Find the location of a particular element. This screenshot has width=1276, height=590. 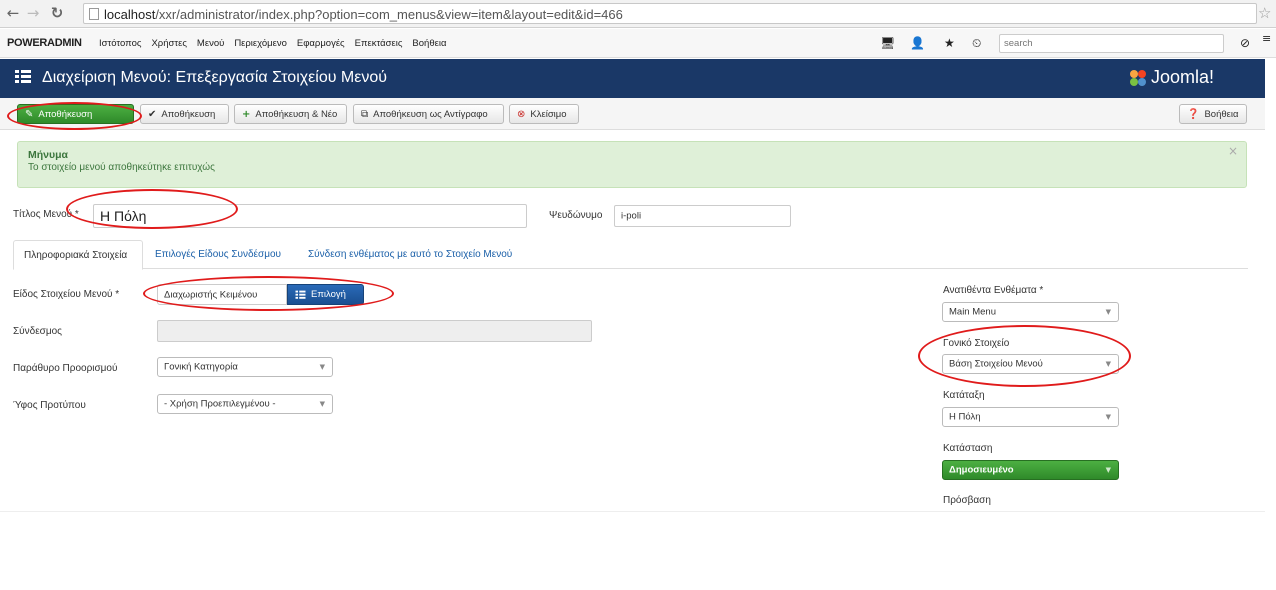

menu-label: Ανατιθέντα Ενθέματα * is located at coordinates (993, 290).